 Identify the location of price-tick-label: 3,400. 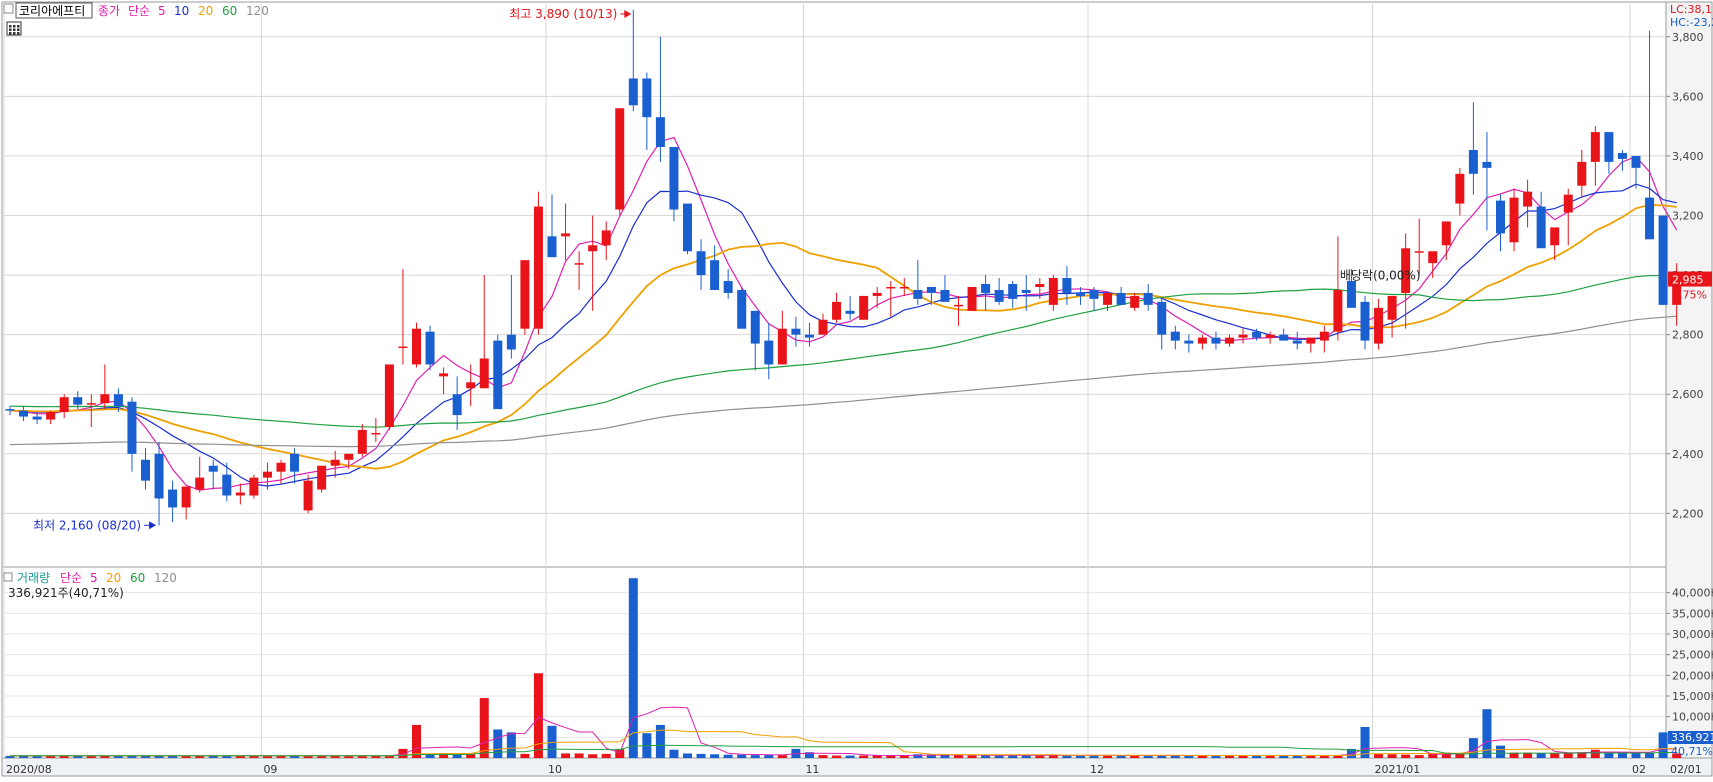
(1688, 156).